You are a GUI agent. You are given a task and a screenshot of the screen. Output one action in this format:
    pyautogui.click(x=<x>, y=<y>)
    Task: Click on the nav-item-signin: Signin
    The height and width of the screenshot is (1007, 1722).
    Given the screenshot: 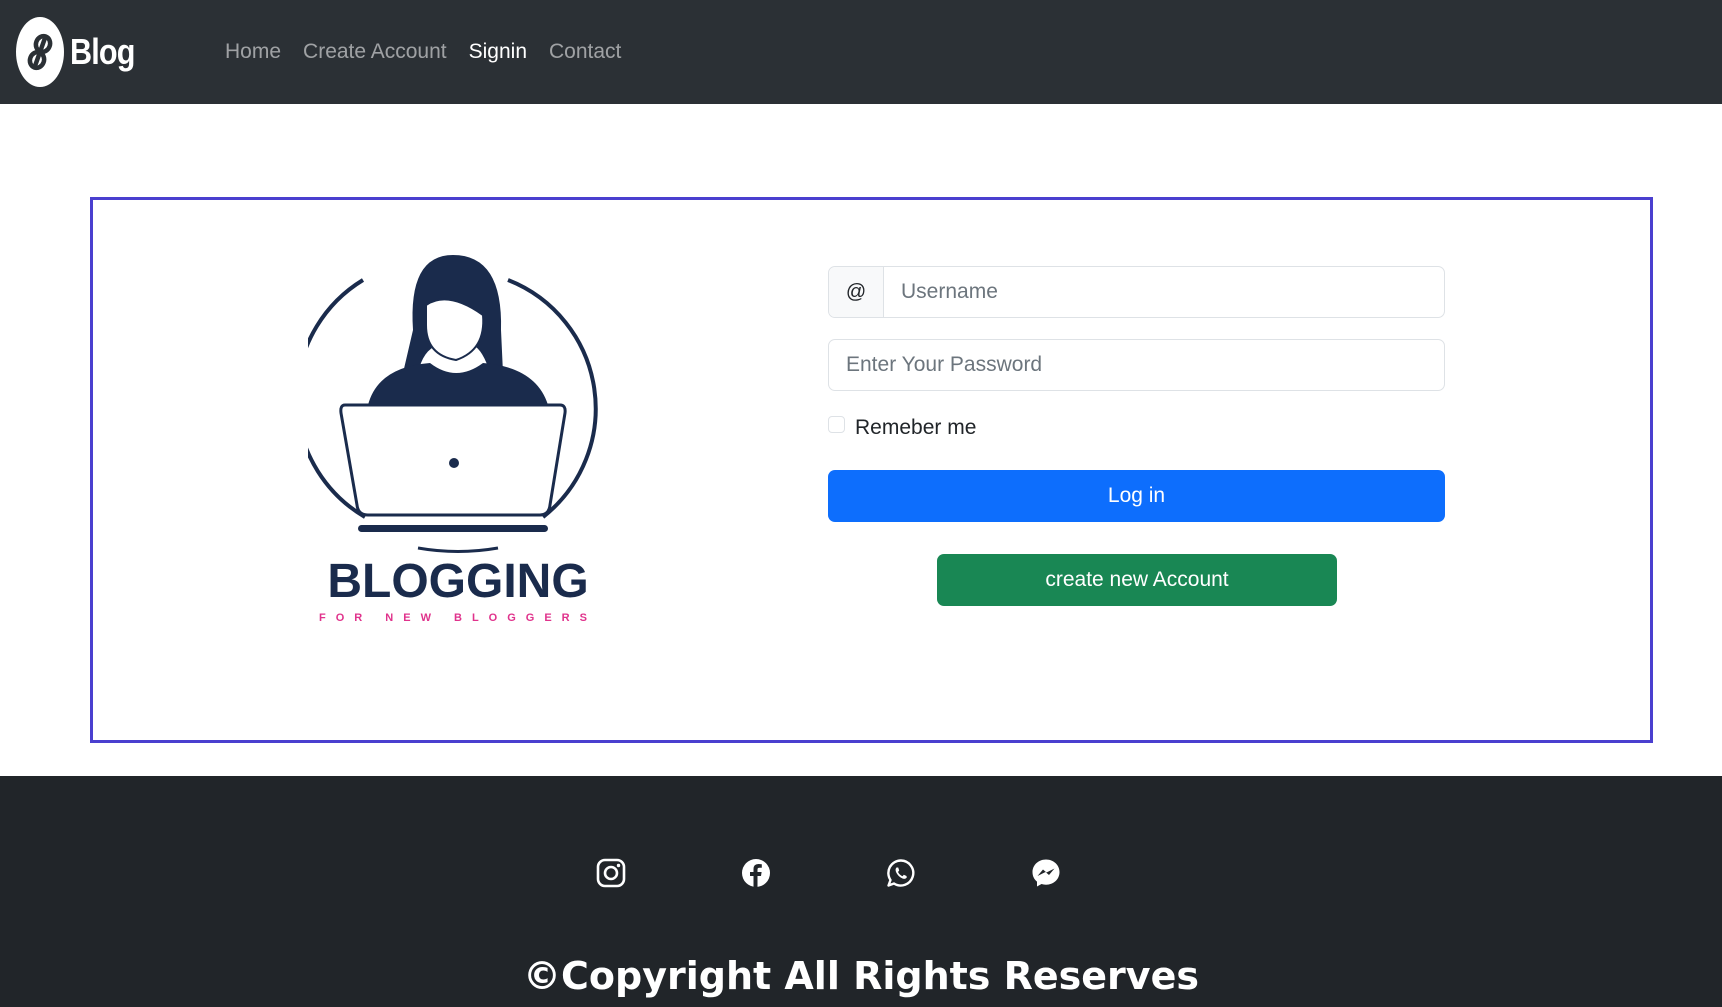 What is the action you would take?
    pyautogui.click(x=498, y=52)
    